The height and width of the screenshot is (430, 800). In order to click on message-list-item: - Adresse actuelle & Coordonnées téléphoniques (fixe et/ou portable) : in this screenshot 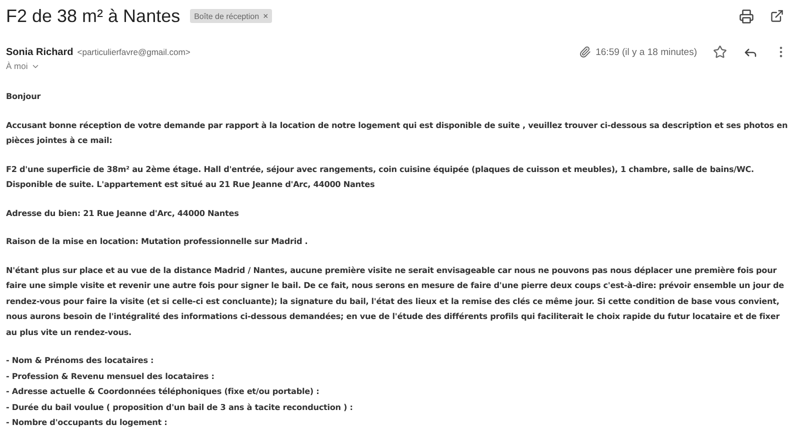, I will do `click(163, 391)`.